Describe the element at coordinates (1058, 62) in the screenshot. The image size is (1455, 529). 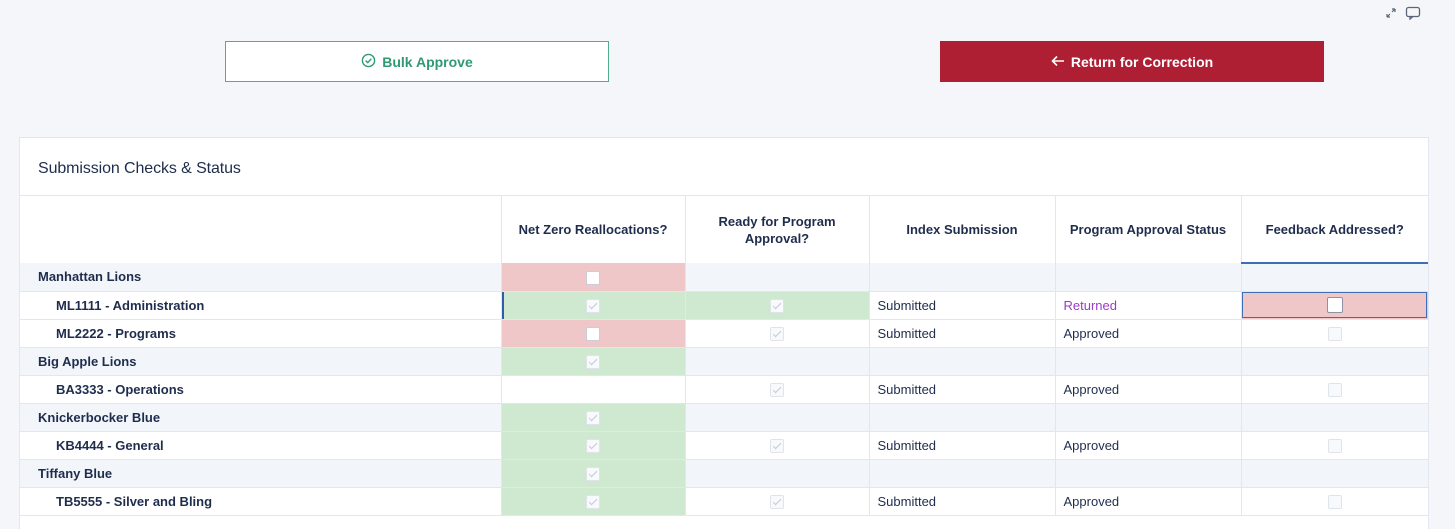
I see `arrow-left-icon` at that location.